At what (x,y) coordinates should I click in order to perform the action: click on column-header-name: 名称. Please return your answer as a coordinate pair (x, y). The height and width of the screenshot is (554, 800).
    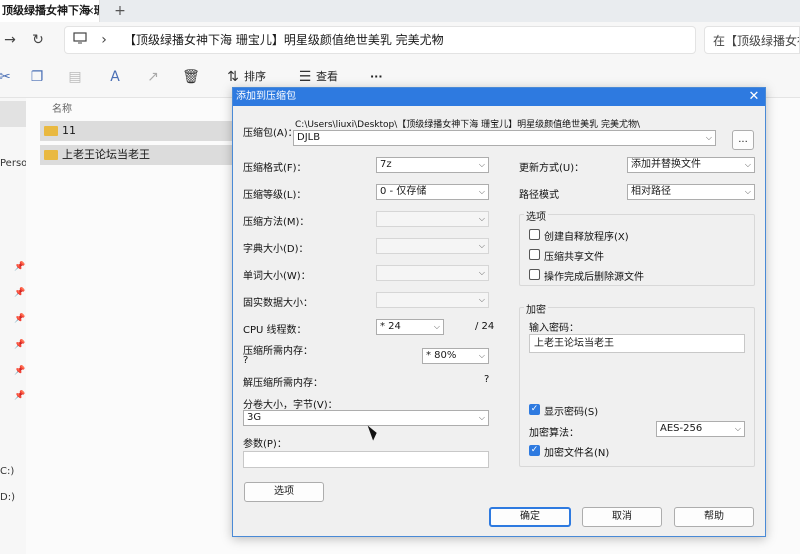
    Looking at the image, I should click on (62, 107).